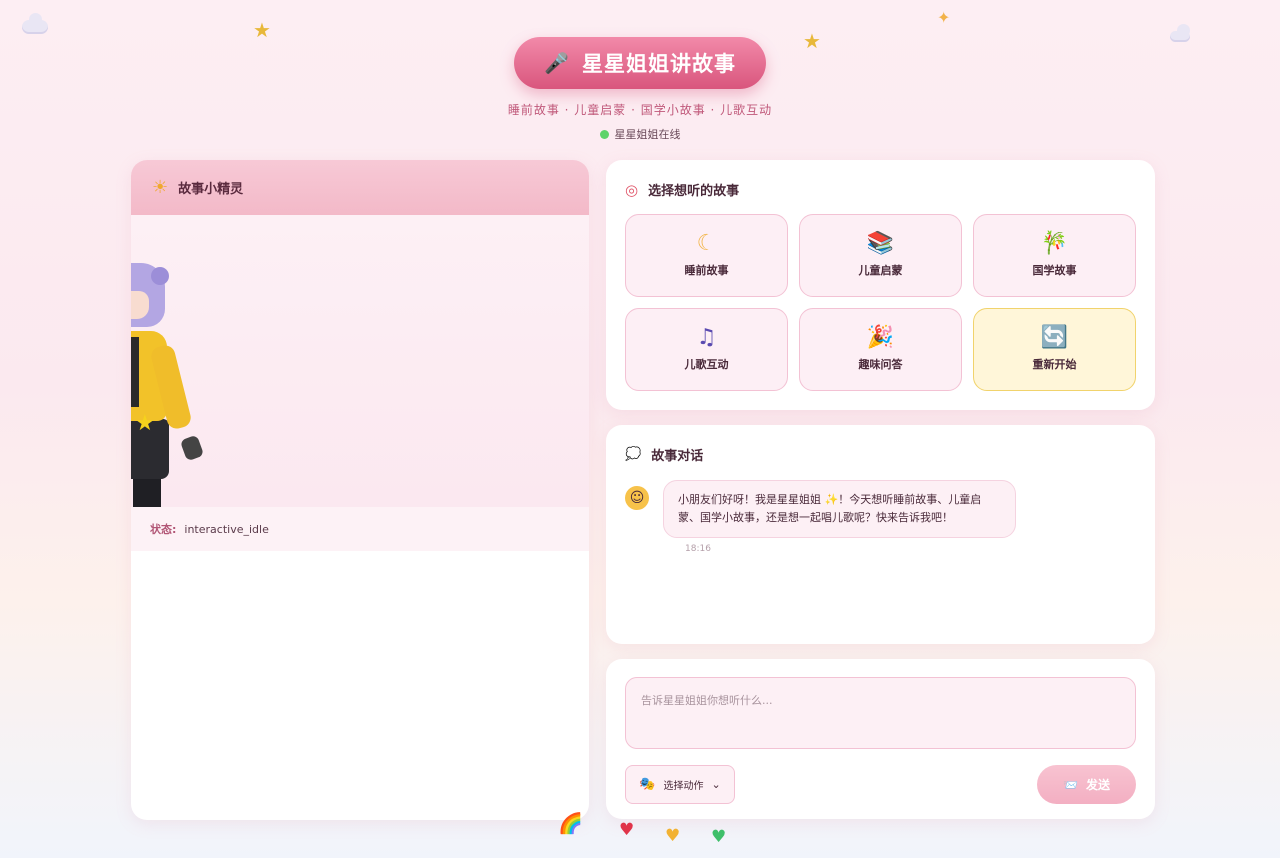 This screenshot has width=1280, height=858. I want to click on restart-button-label: 重新开始, so click(1054, 364).